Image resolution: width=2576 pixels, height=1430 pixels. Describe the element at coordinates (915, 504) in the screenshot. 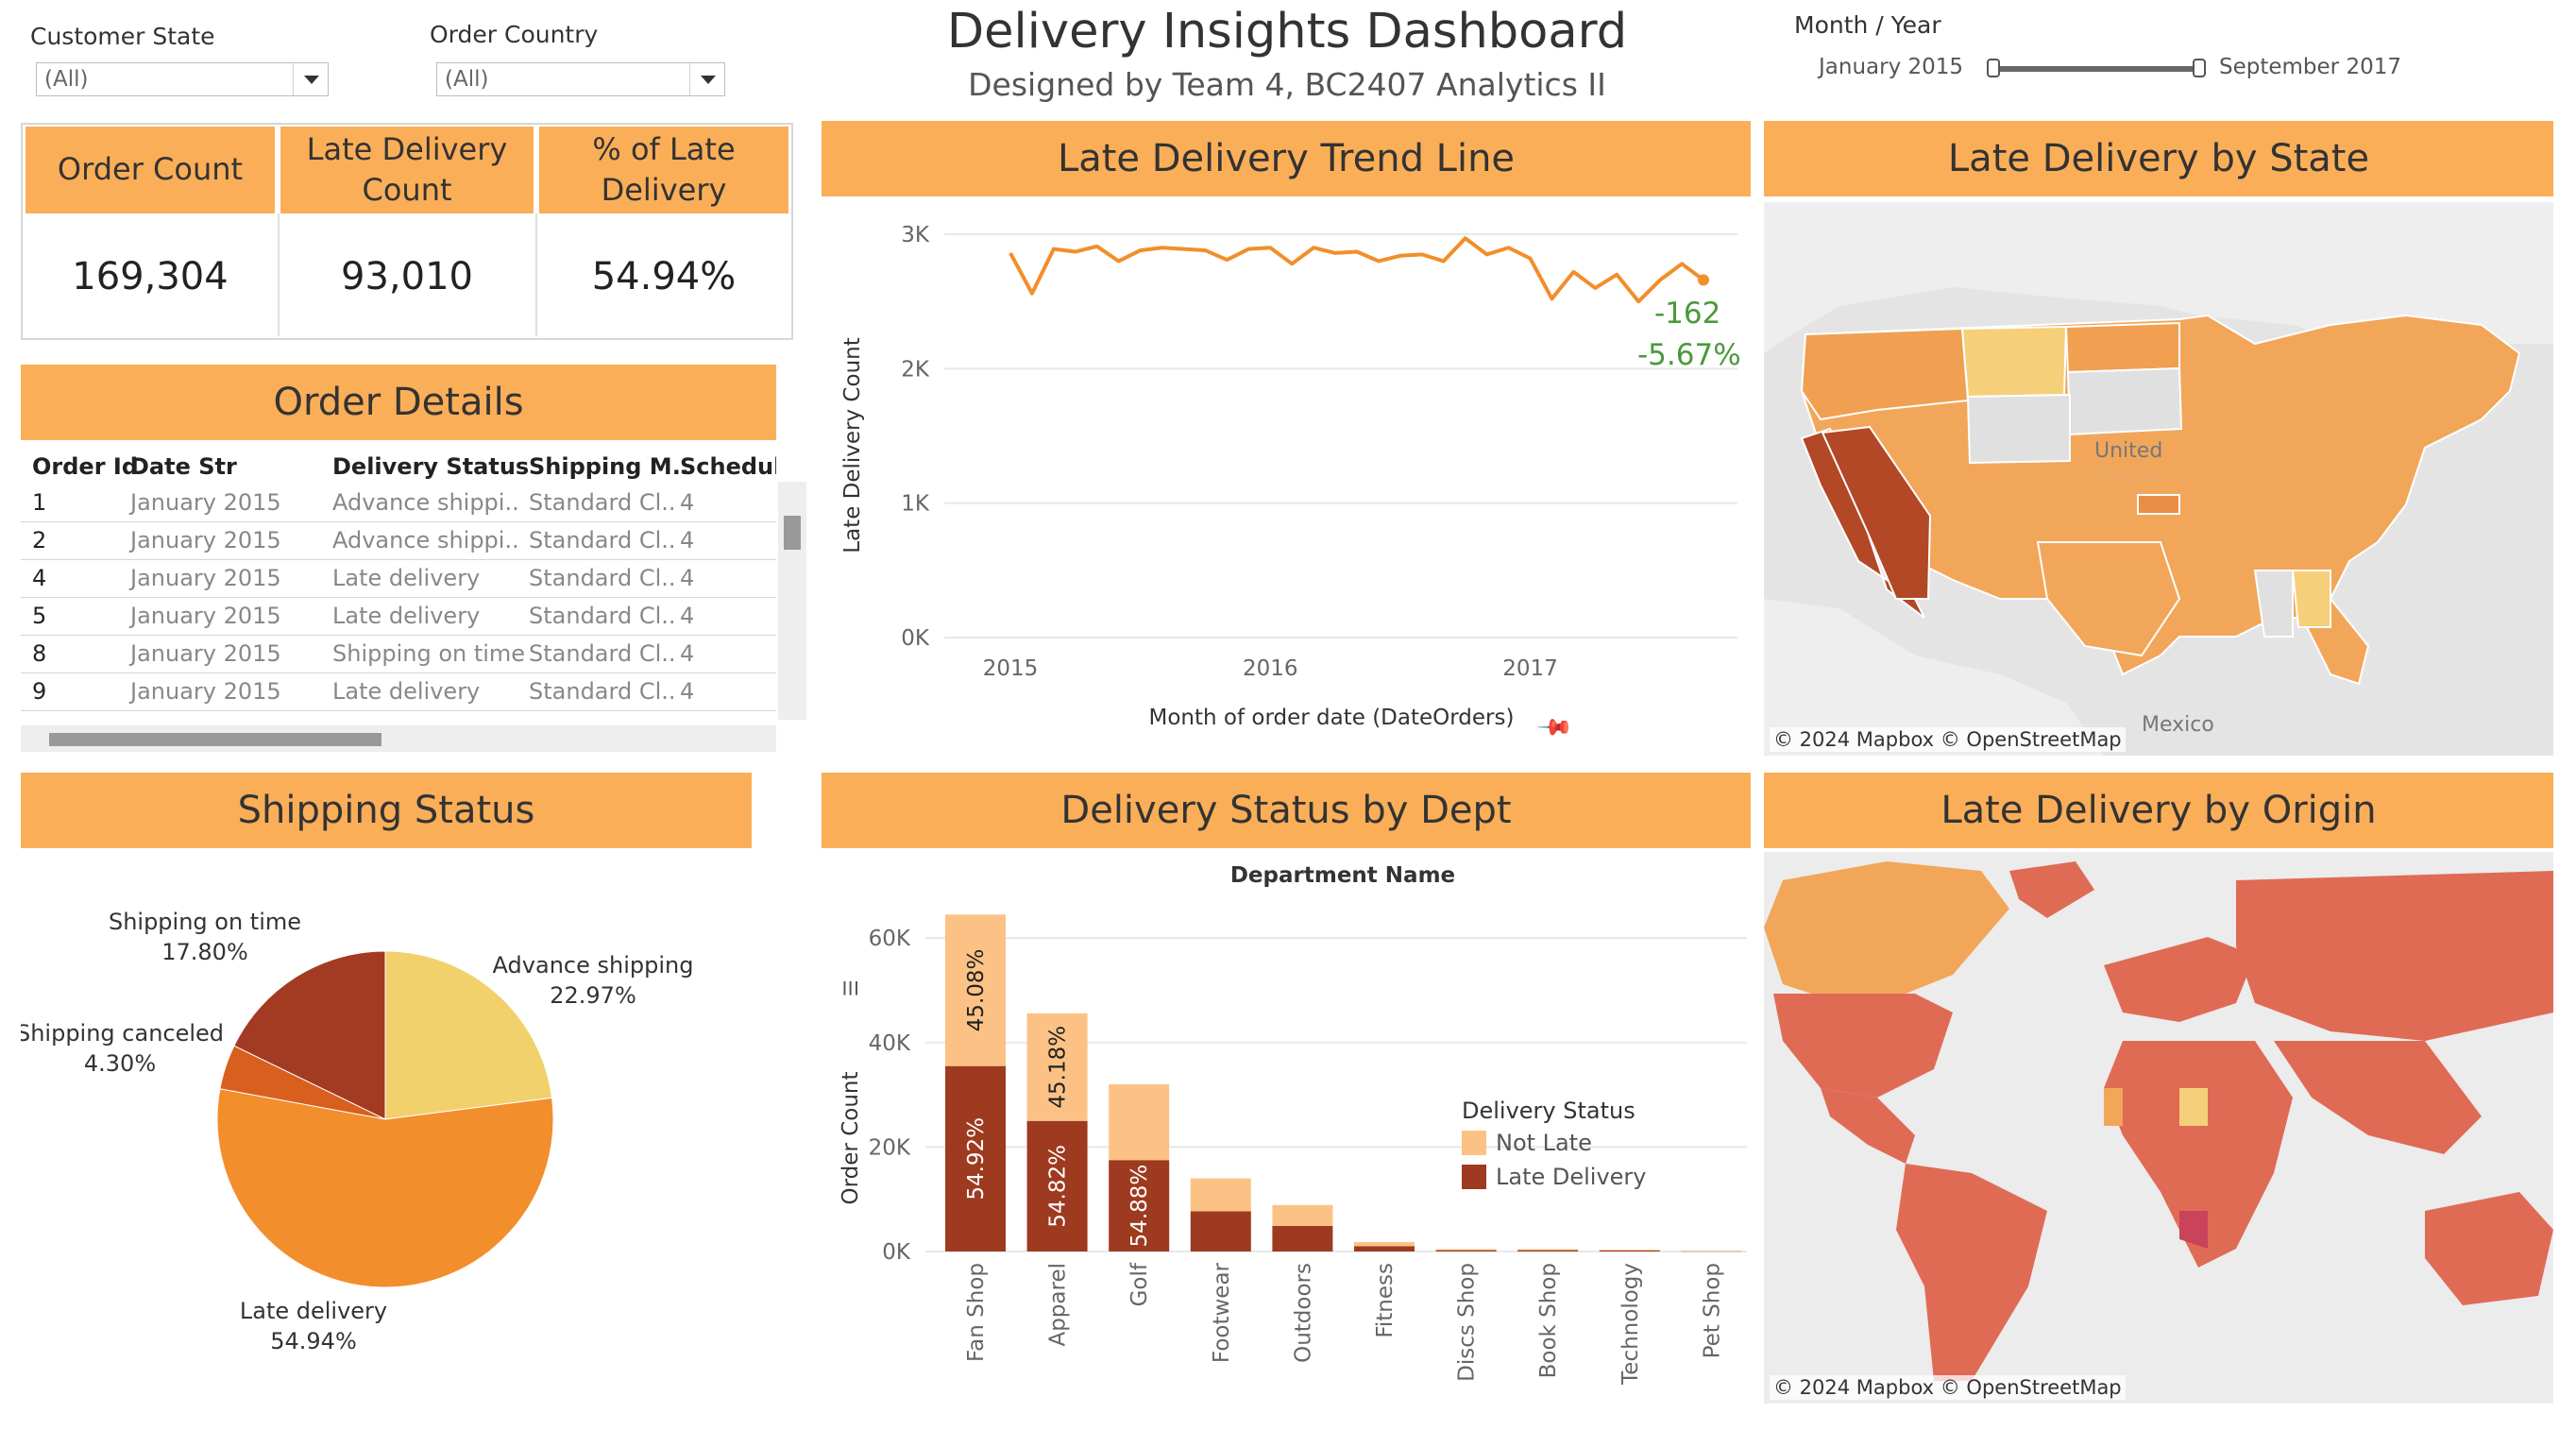

I see `y-tick-label: 1K` at that location.